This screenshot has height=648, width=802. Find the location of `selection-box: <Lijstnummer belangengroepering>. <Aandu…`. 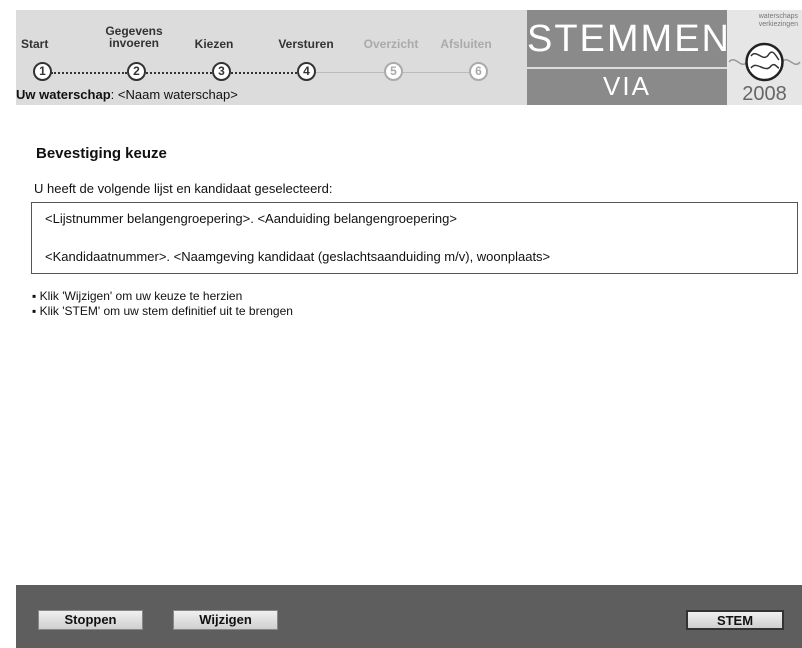

selection-box: <Lijstnummer belangengroepering>. <Aandu… is located at coordinates (414, 238).